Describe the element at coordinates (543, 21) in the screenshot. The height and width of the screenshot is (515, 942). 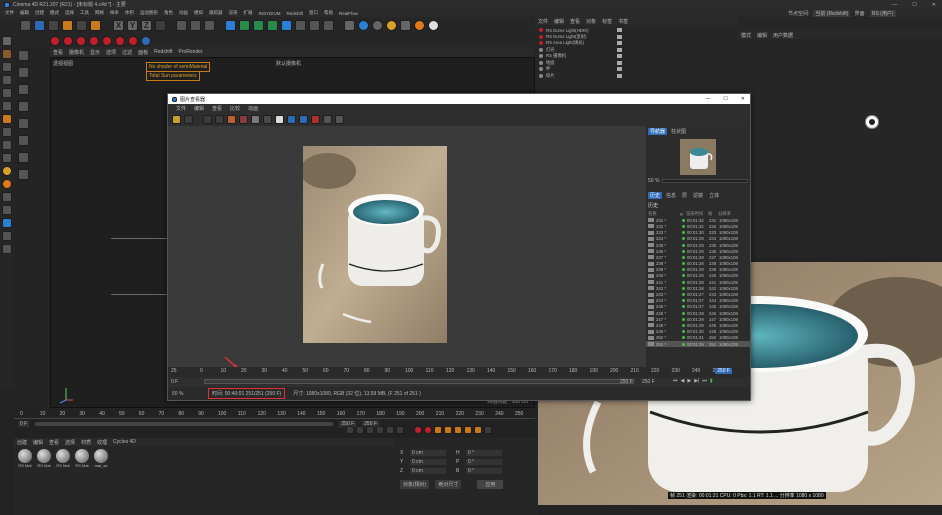
I see `object-menu-item: 文件` at that location.